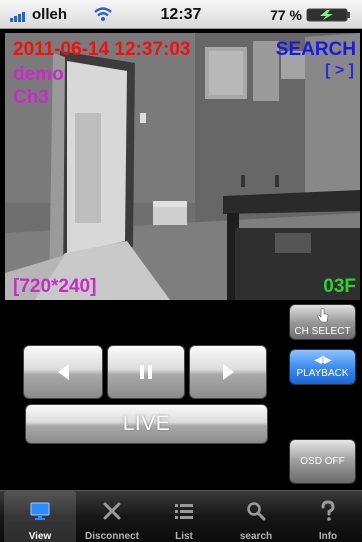 This screenshot has width=362, height=542. Describe the element at coordinates (315, 49) in the screenshot. I see `mode-overlay: SEARCH` at that location.